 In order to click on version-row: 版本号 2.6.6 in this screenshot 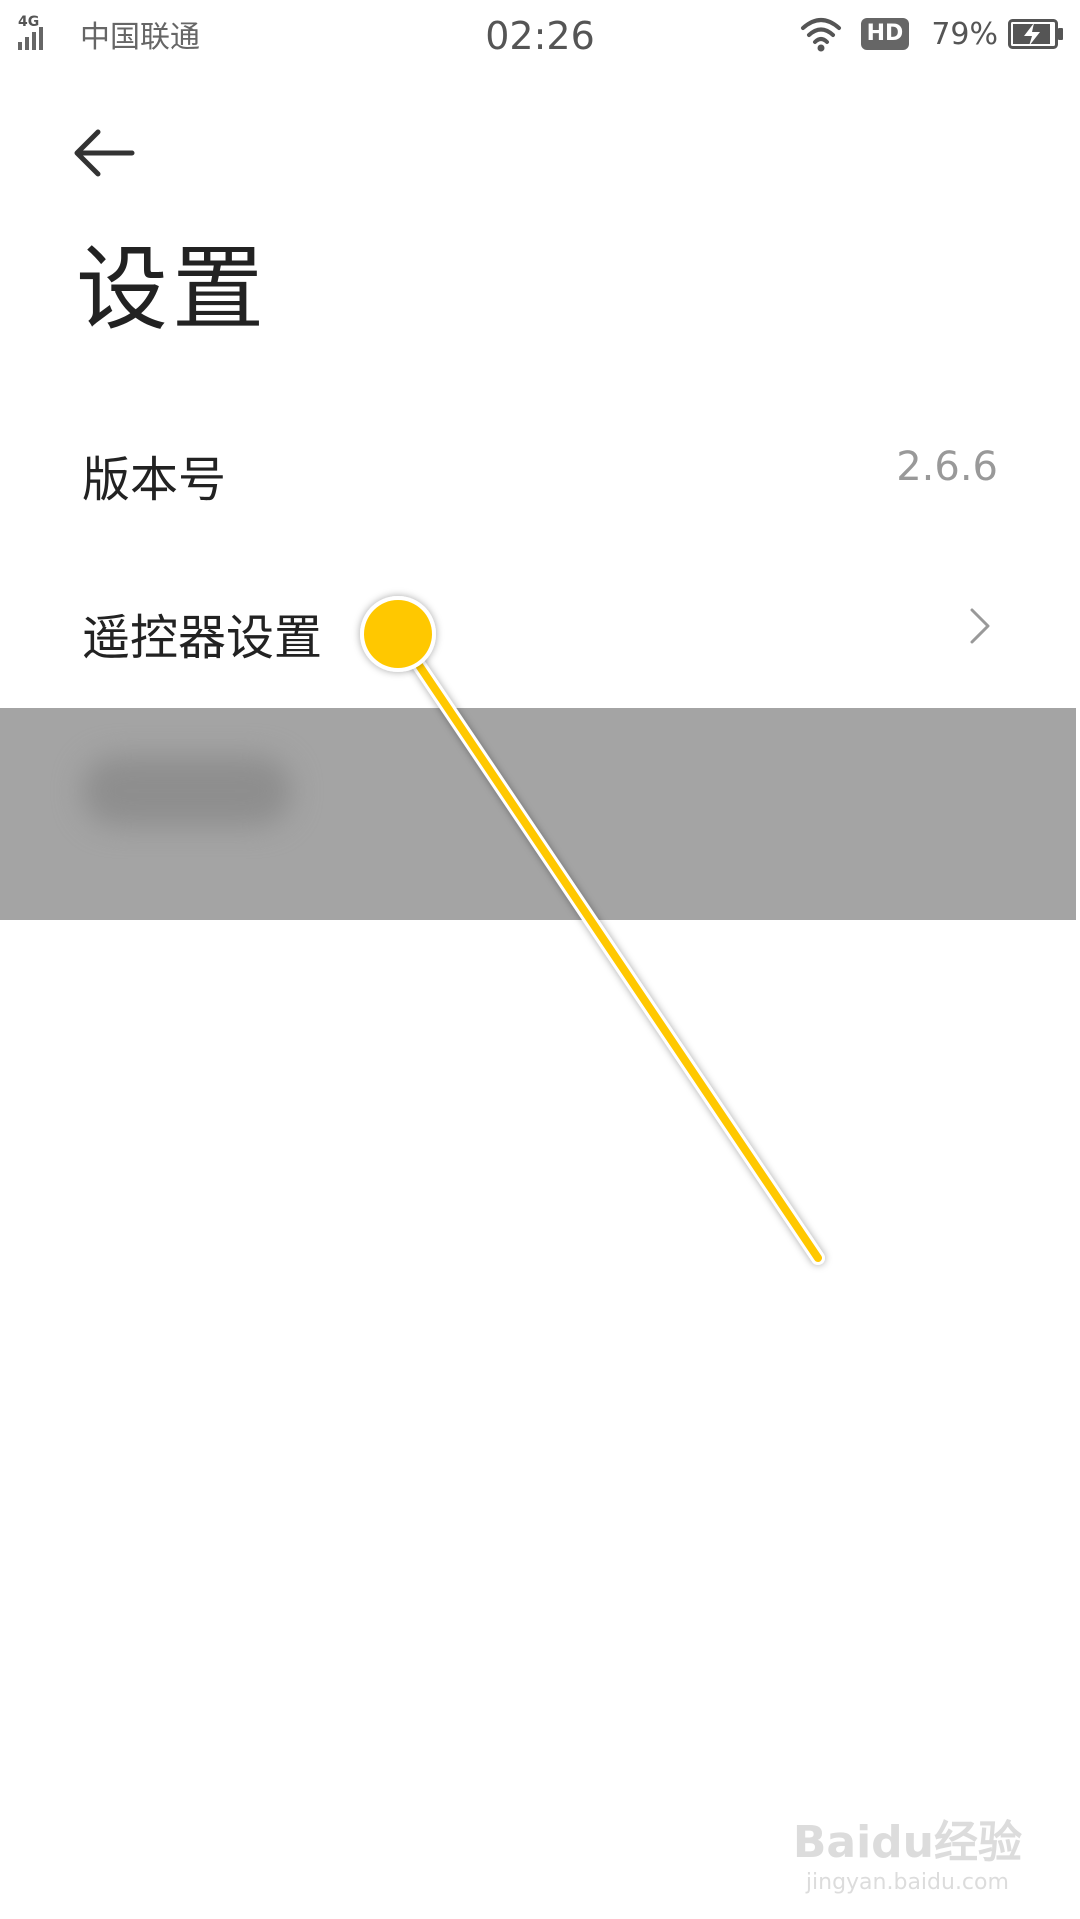, I will do `click(540, 475)`.